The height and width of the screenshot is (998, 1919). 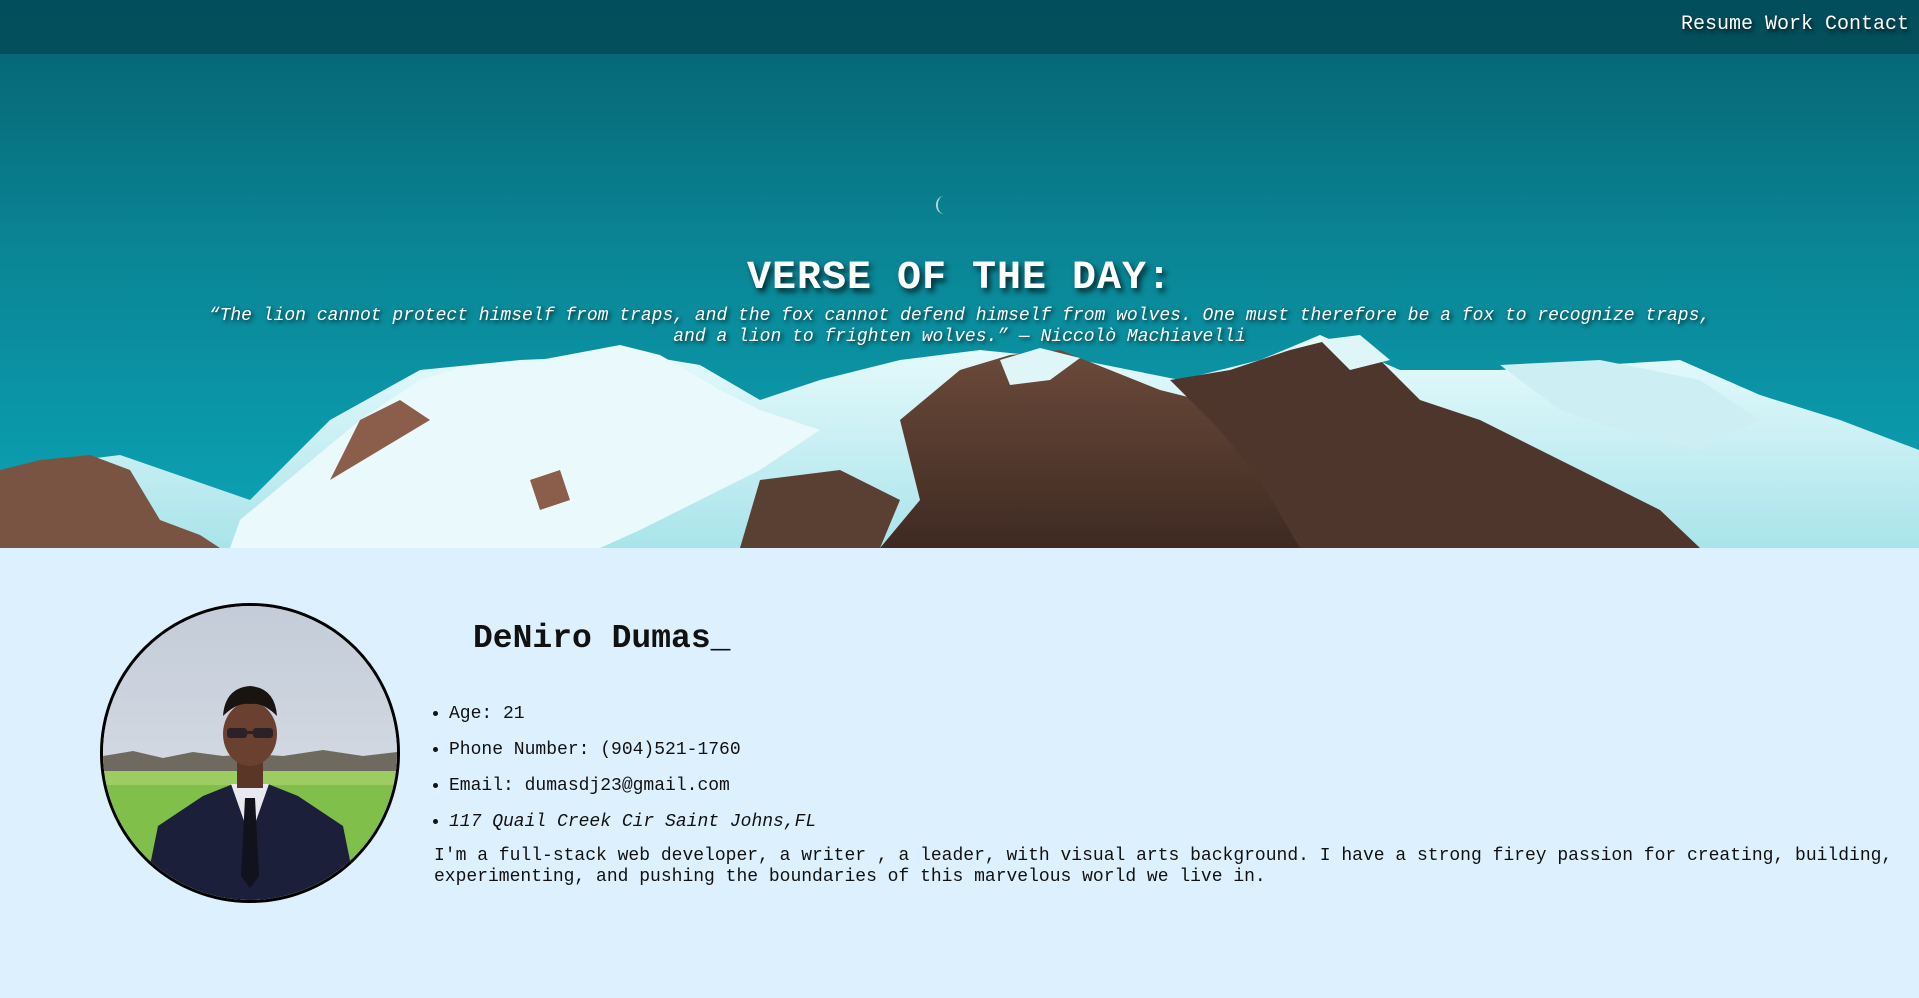 I want to click on profile-photo, so click(x=250, y=753).